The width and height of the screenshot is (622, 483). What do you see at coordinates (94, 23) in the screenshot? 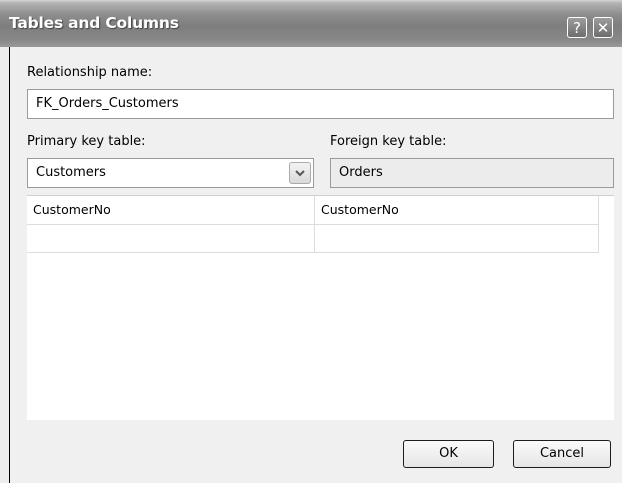
I see `dialog-title: Tables and Columns` at bounding box center [94, 23].